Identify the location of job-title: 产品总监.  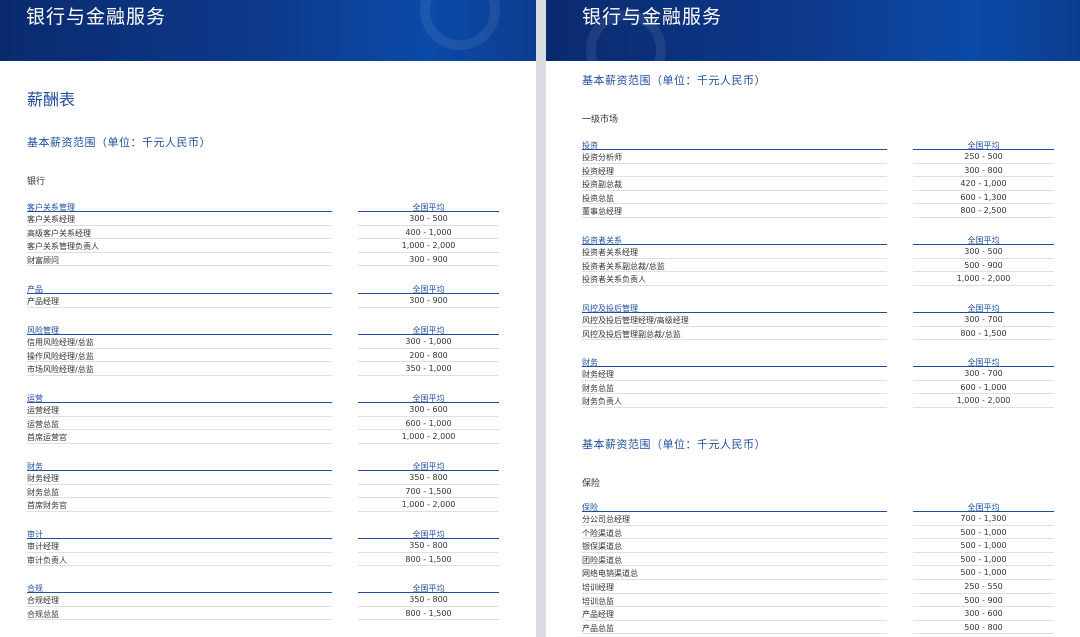
(598, 628).